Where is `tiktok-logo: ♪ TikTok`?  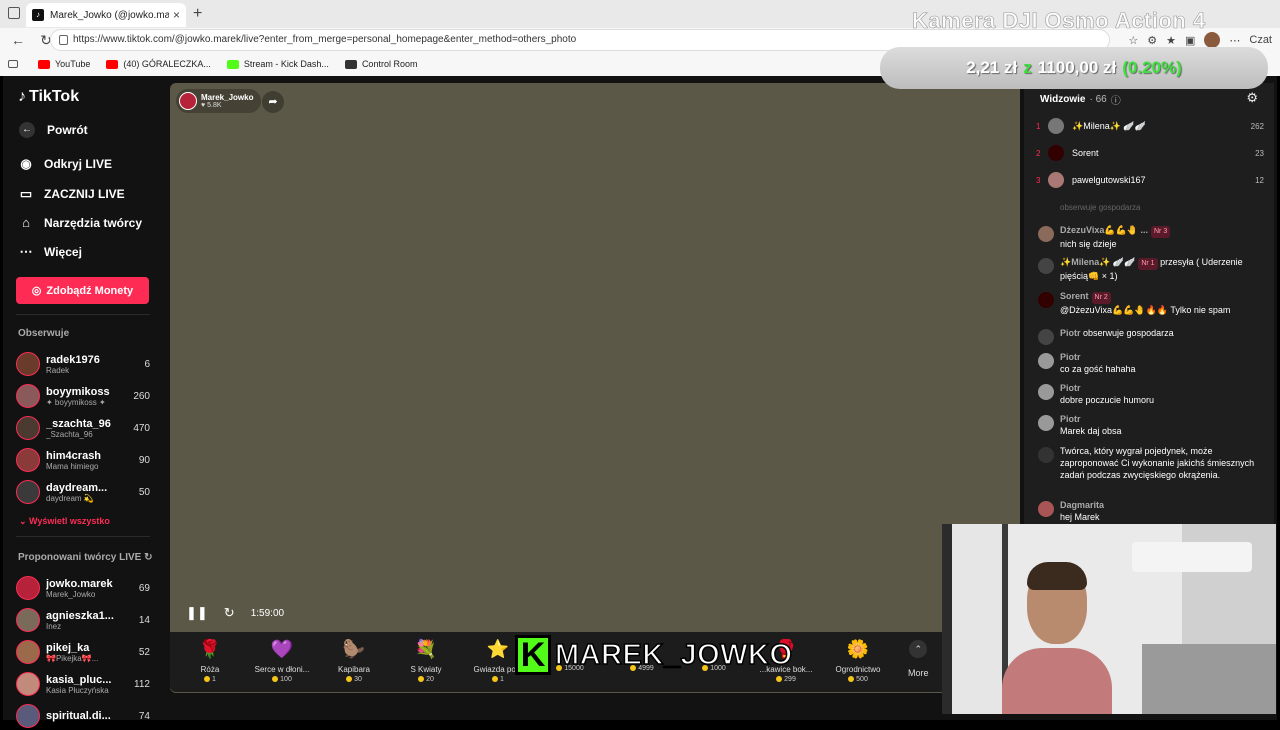 tiktok-logo: ♪ TikTok is located at coordinates (48, 97).